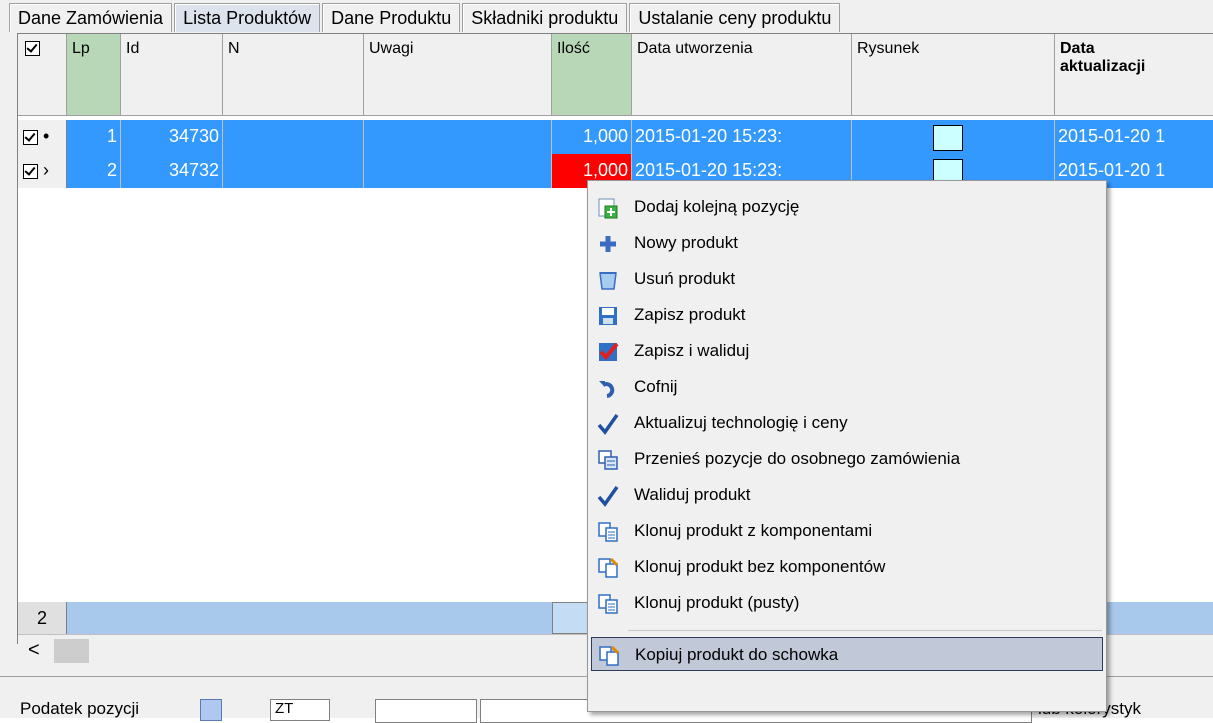 Image resolution: width=1213 pixels, height=723 pixels. I want to click on cell-lp: 1, so click(94, 137).